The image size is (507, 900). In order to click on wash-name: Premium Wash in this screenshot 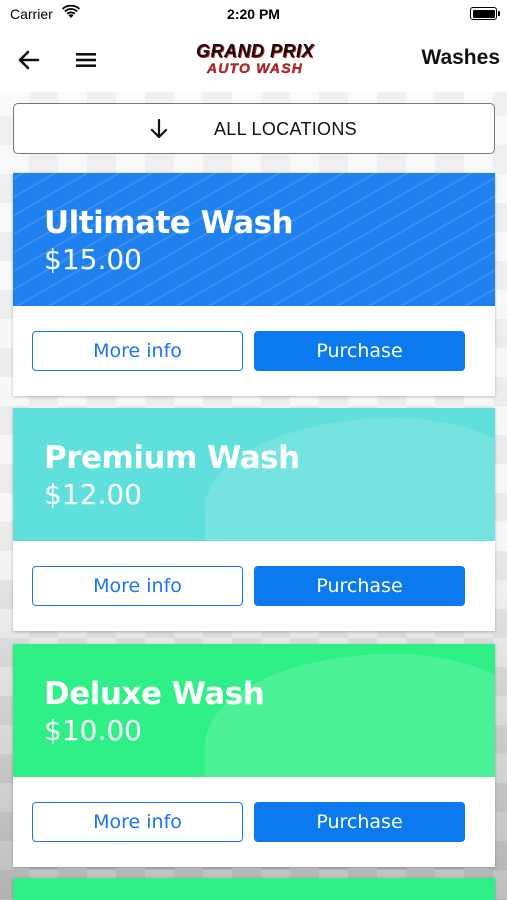, I will do `click(172, 458)`.